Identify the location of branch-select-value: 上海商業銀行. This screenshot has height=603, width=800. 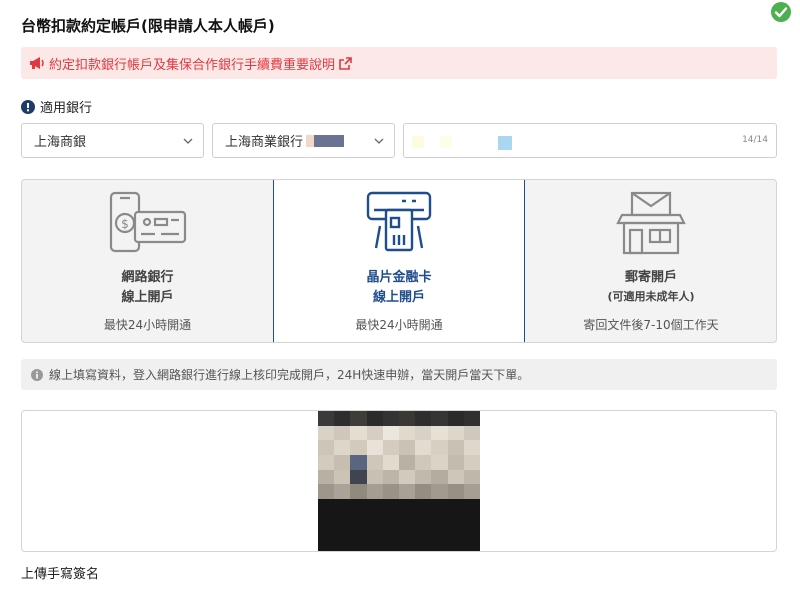
(264, 142).